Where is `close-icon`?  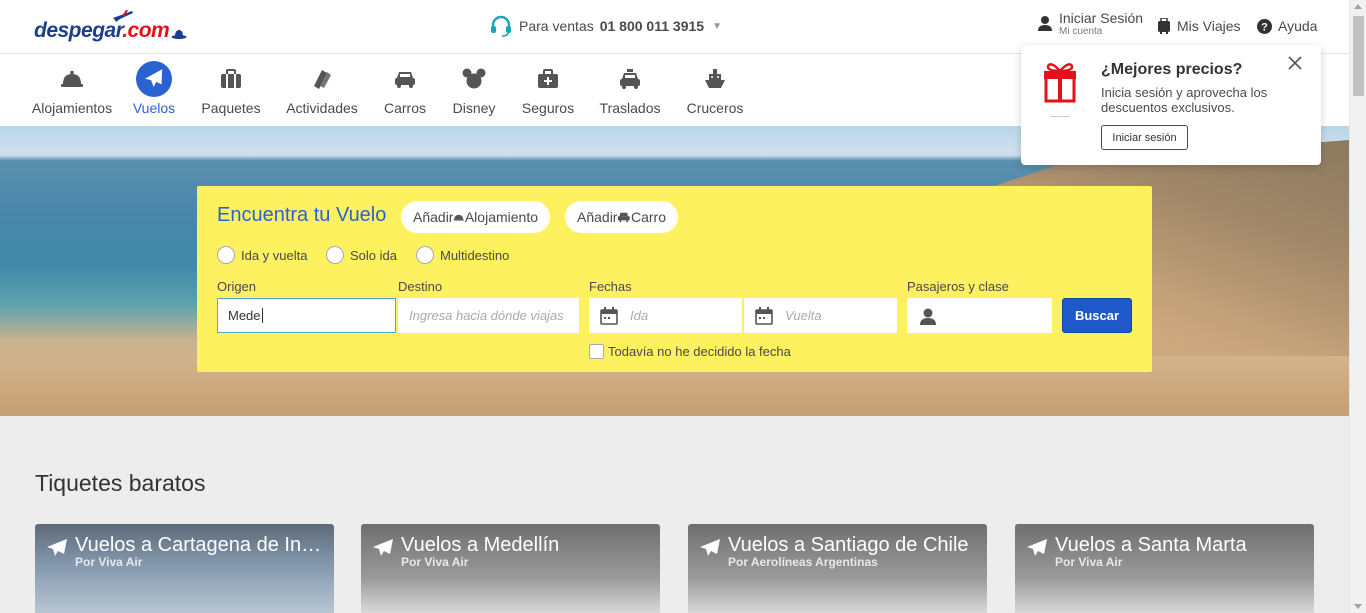 close-icon is located at coordinates (1295, 63).